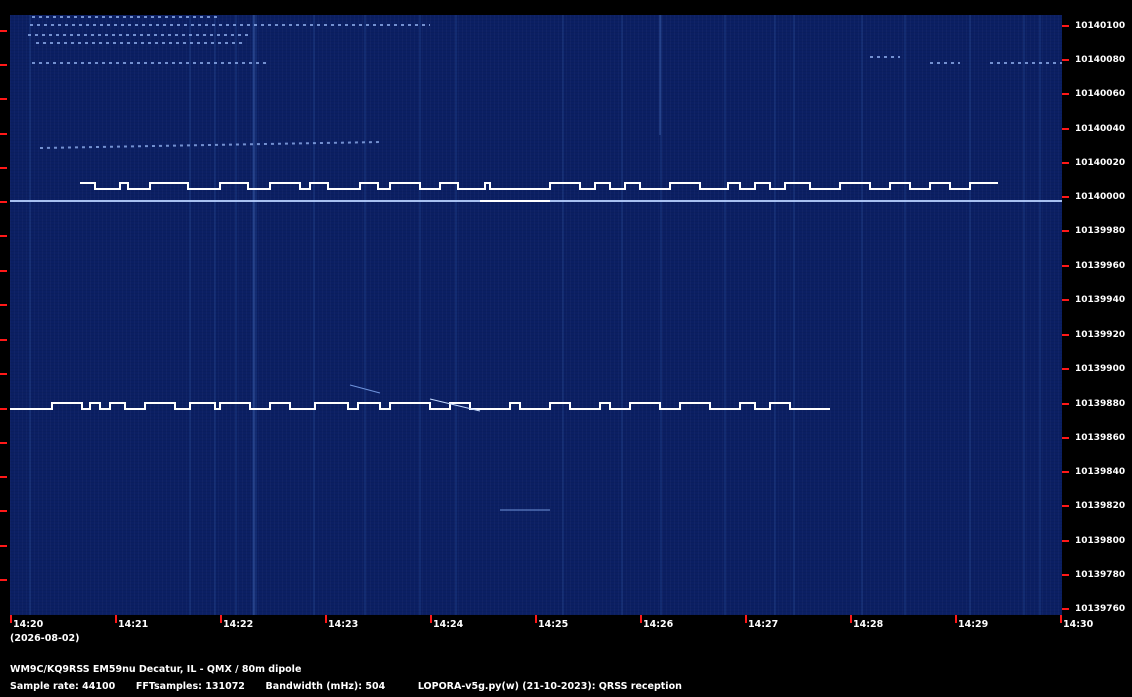 This screenshot has height=697, width=1132. I want to click on freq-label: 10140080, so click(1100, 60).